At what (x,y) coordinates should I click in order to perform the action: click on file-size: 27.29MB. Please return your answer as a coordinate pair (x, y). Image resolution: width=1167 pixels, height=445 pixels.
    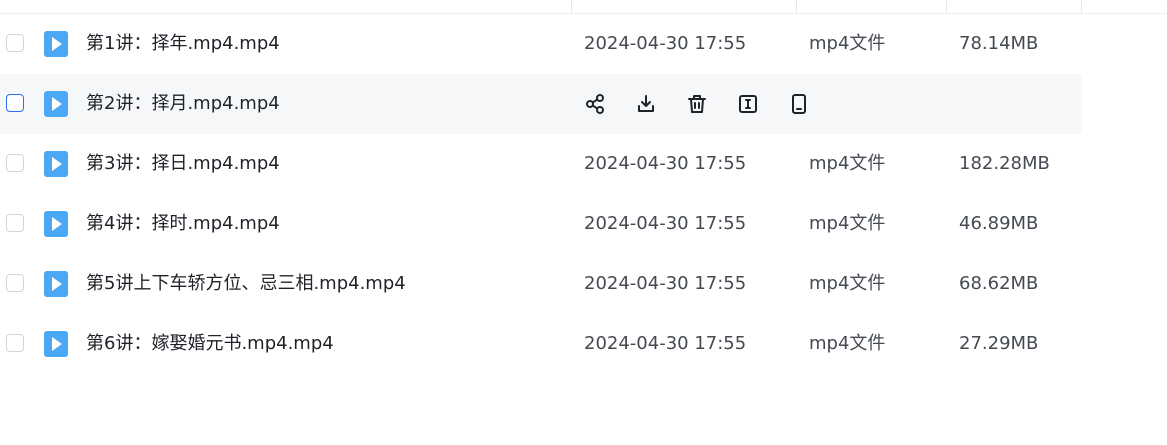
    Looking at the image, I should click on (999, 343).